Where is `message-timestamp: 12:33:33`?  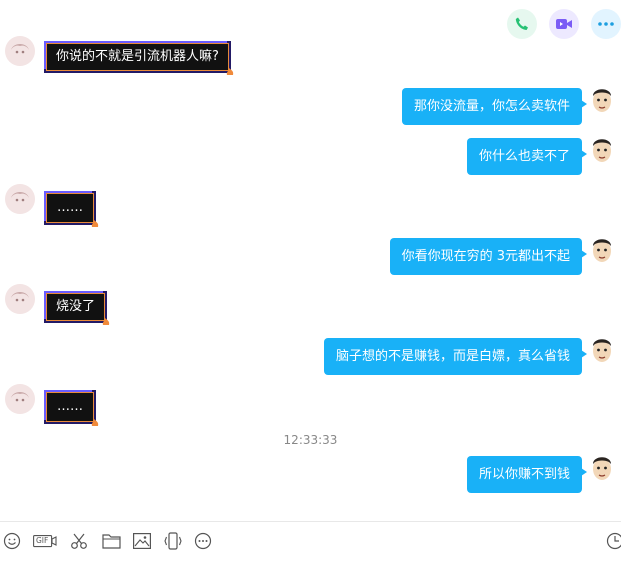
message-timestamp: 12:33:33 is located at coordinates (310, 440).